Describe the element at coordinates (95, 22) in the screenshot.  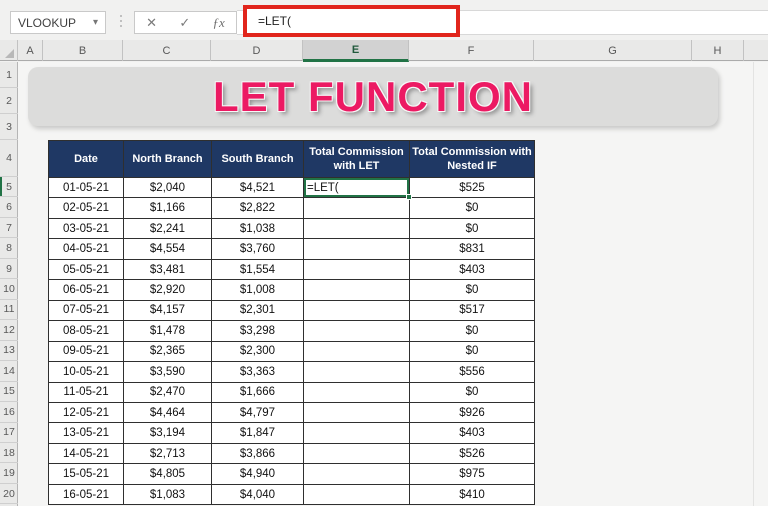
I see `chevron-down-icon: ▾` at that location.